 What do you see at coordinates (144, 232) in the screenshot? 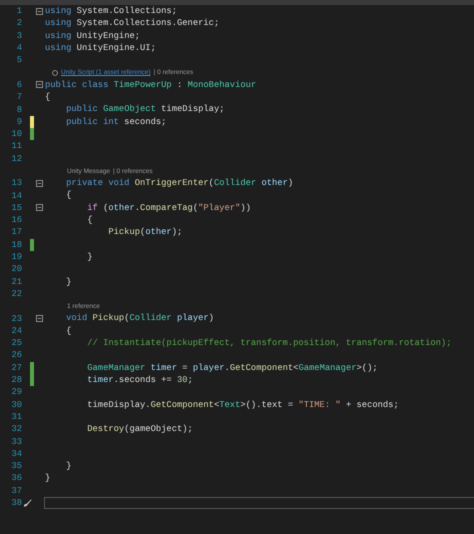
I see `code-line: Pickup(other);` at bounding box center [144, 232].